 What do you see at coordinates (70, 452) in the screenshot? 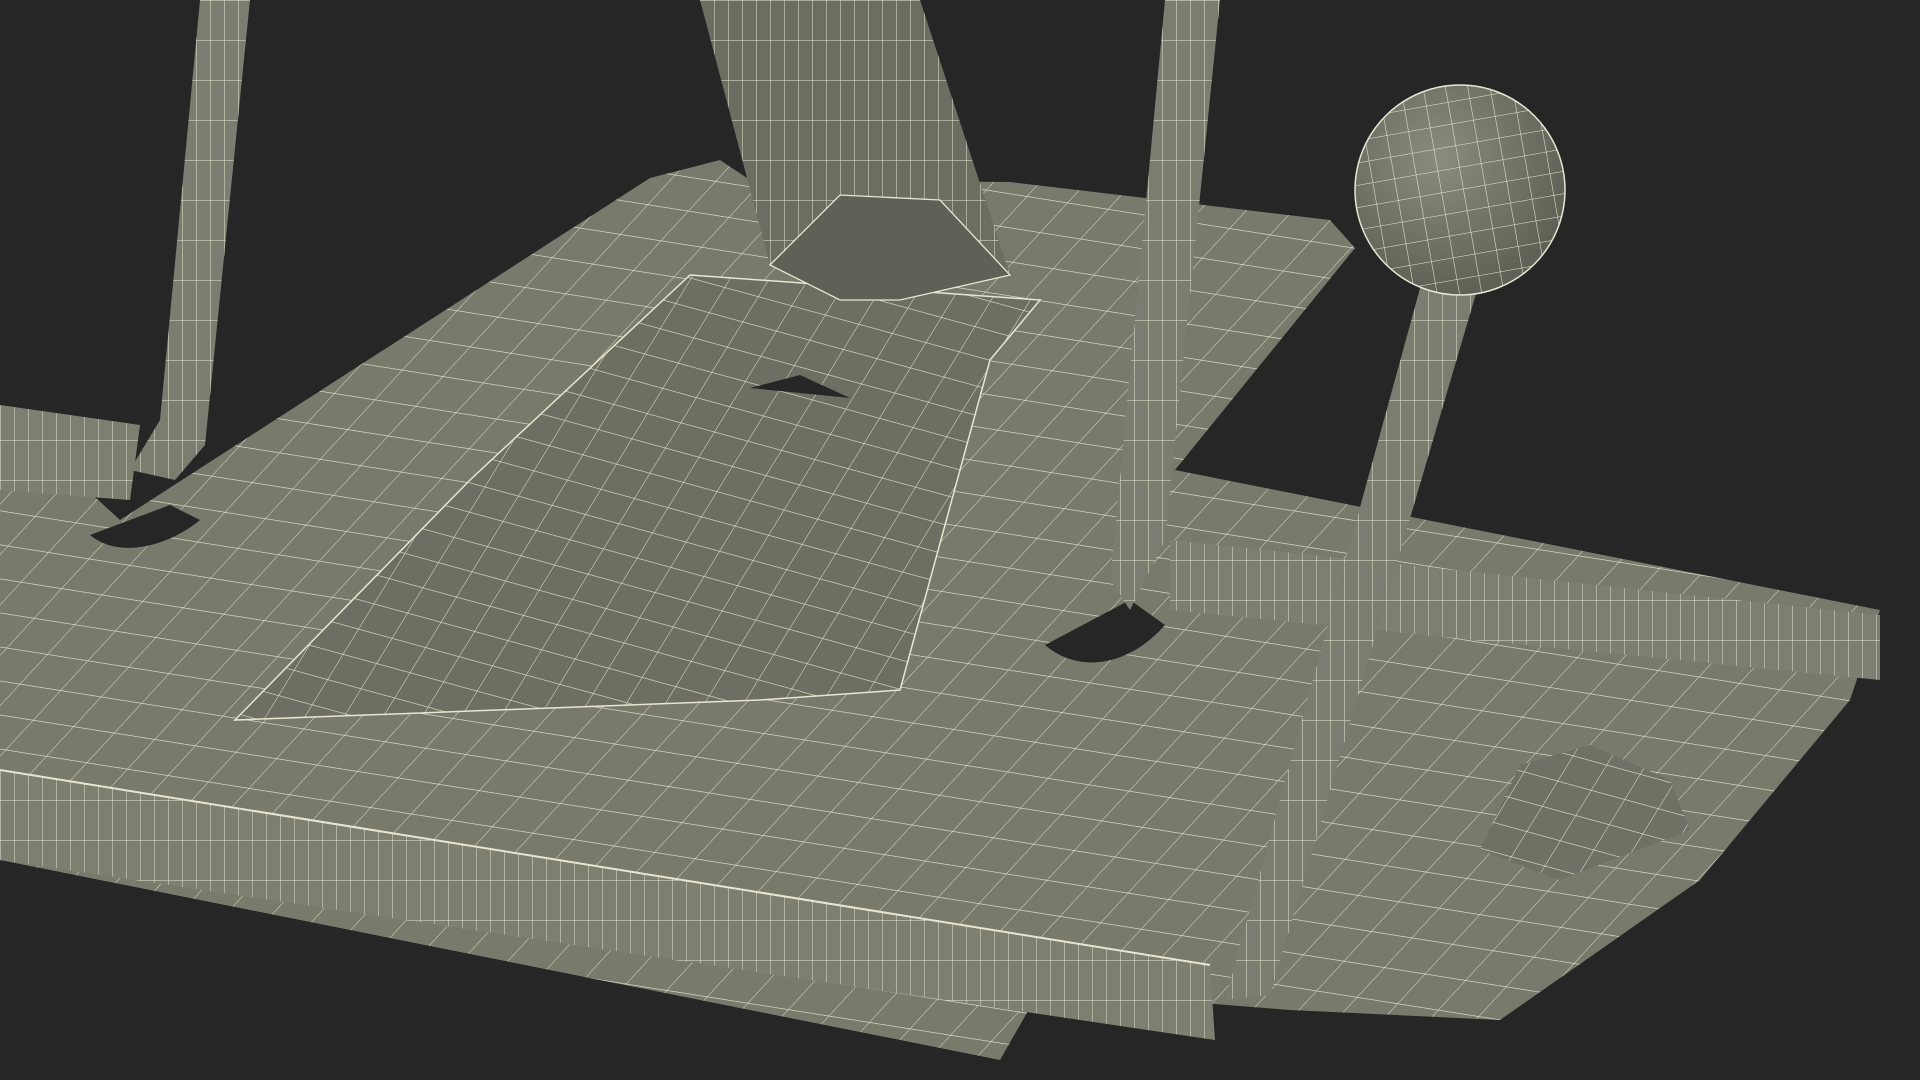
I see `left-rolled-edge` at bounding box center [70, 452].